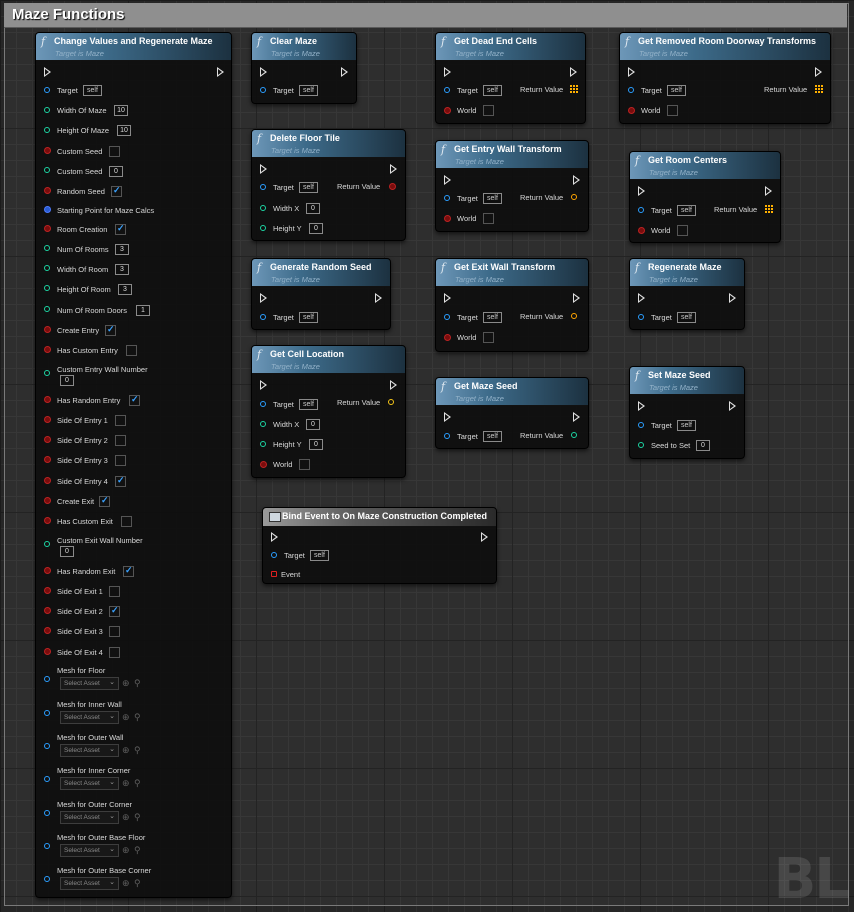  Describe the element at coordinates (274, 574) in the screenshot. I see `event-delegate-pin` at that location.